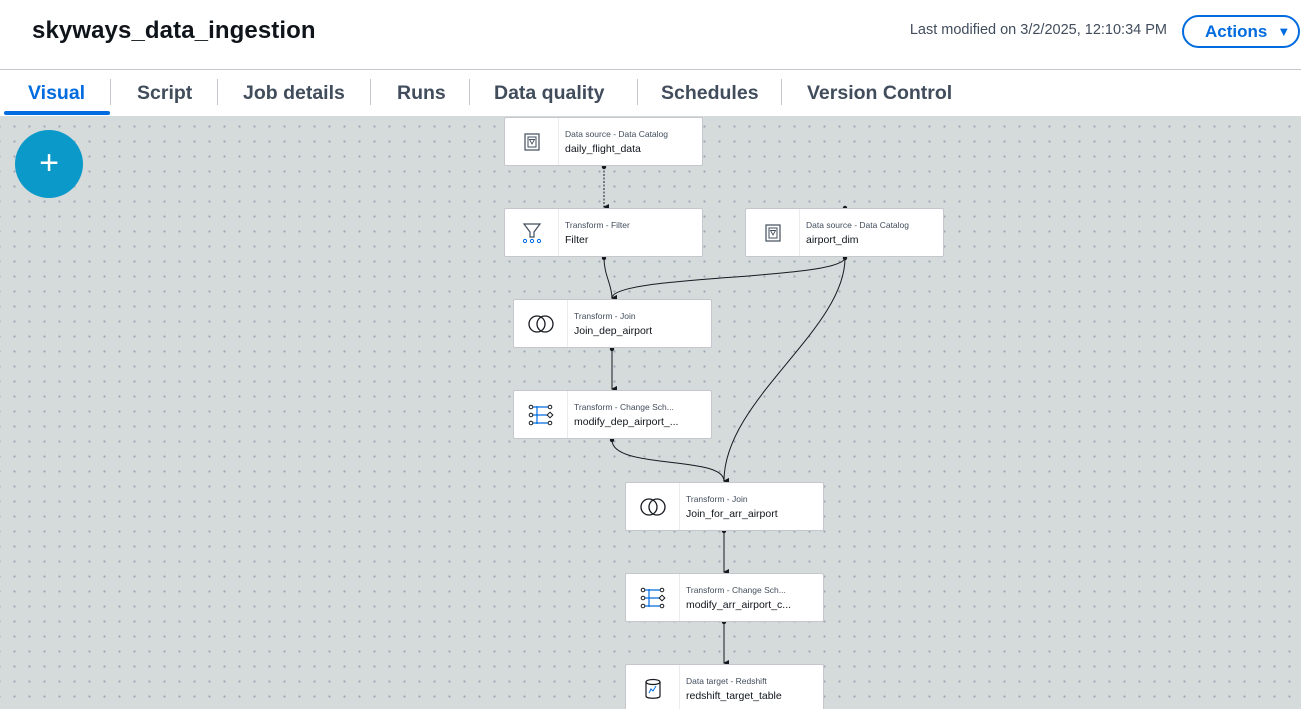 This screenshot has width=1301, height=709. I want to click on node-name-label: Join_for_arr_airport, so click(732, 514).